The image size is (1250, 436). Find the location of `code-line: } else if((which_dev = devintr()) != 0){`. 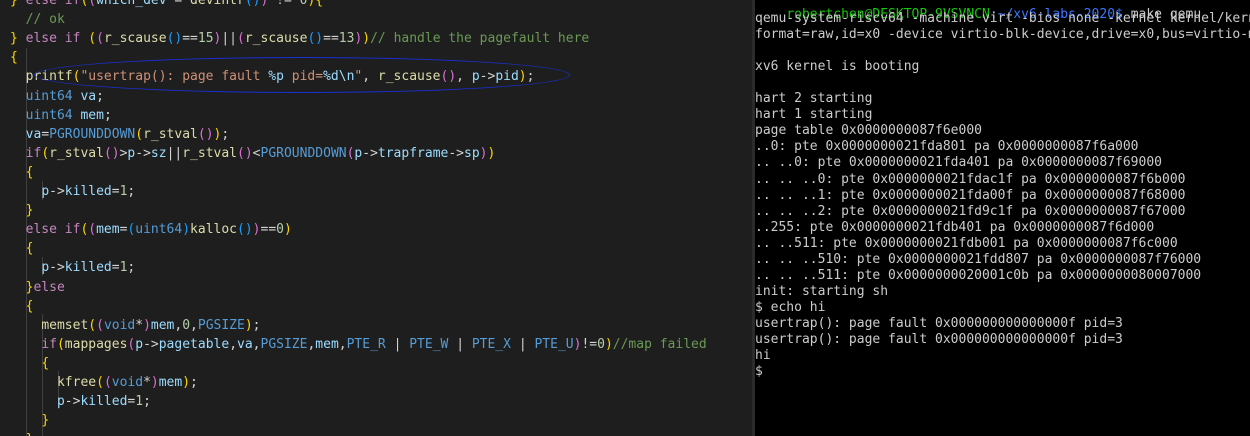

code-line: } else if((which_dev = devintr()) != 0){ is located at coordinates (166, 5).